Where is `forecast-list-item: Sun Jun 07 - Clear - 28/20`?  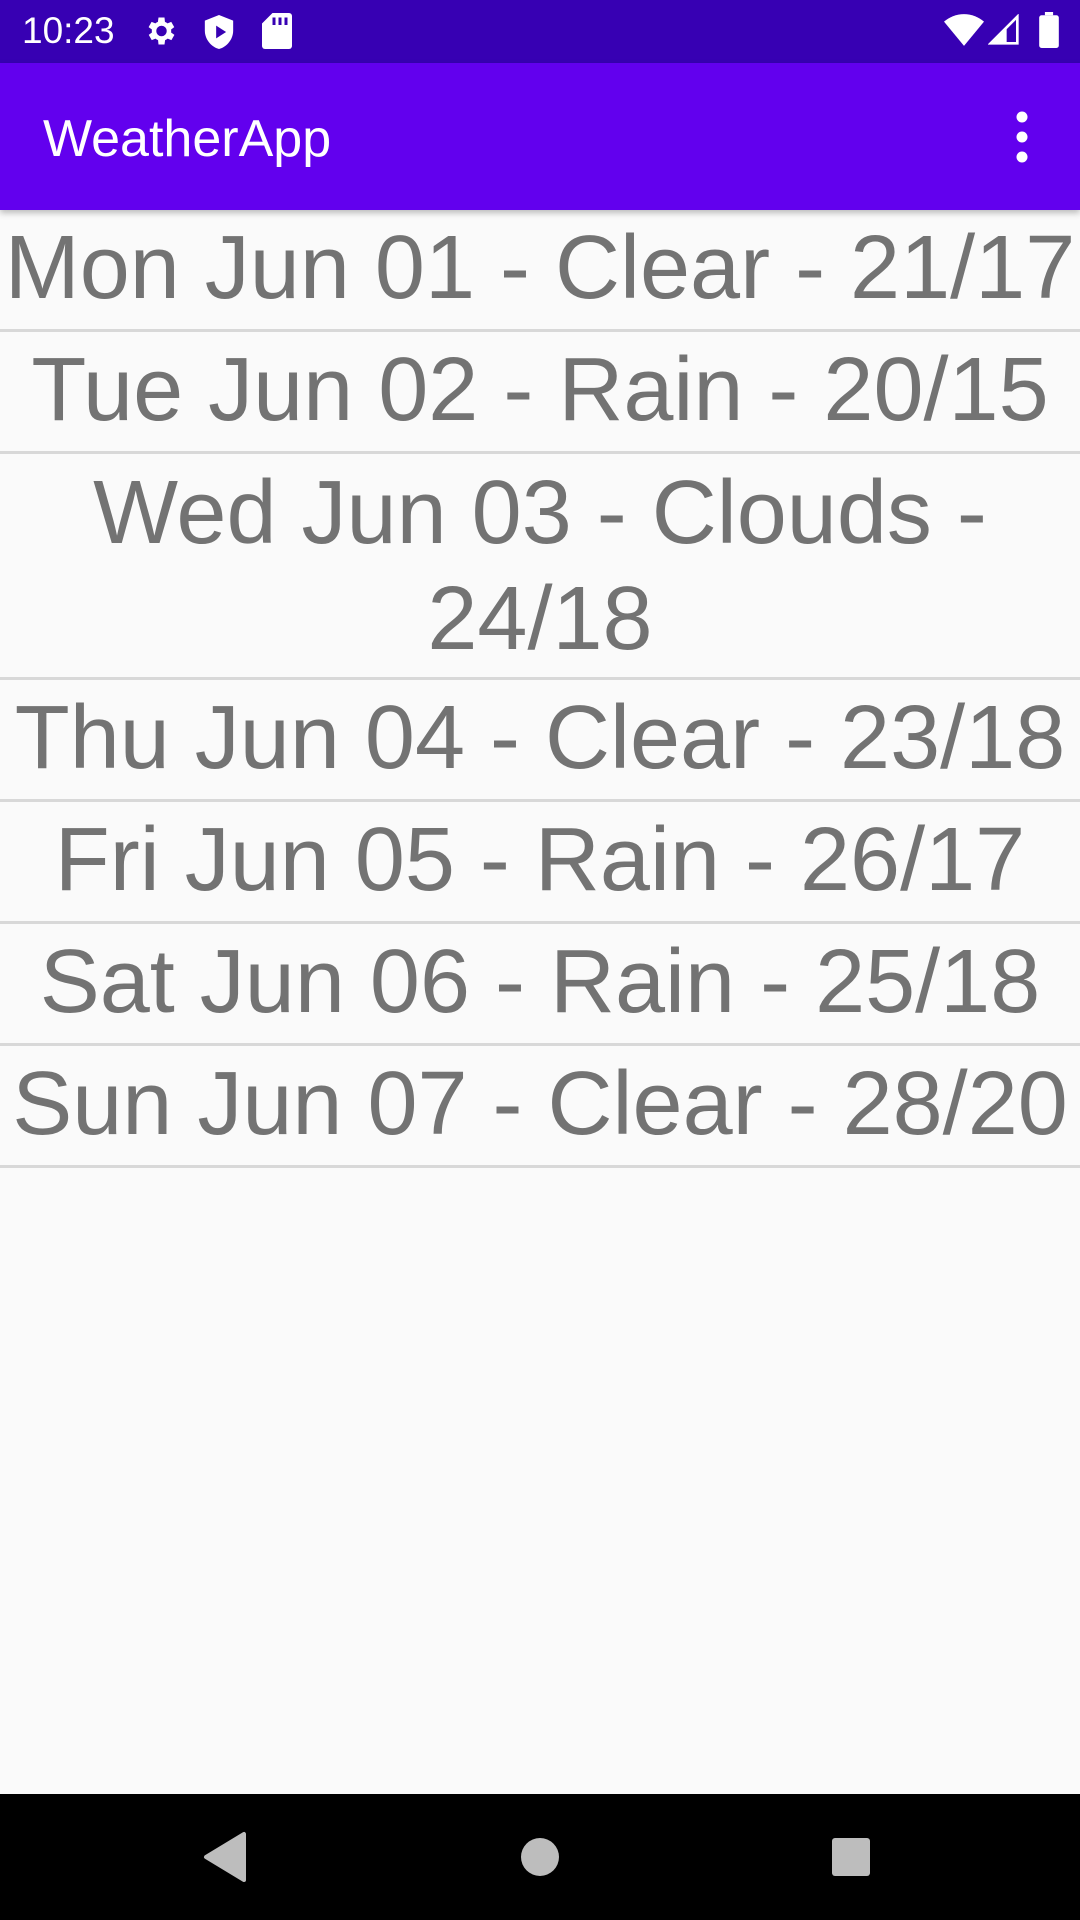
forecast-list-item: Sun Jun 07 - Clear - 28/20 is located at coordinates (540, 1107).